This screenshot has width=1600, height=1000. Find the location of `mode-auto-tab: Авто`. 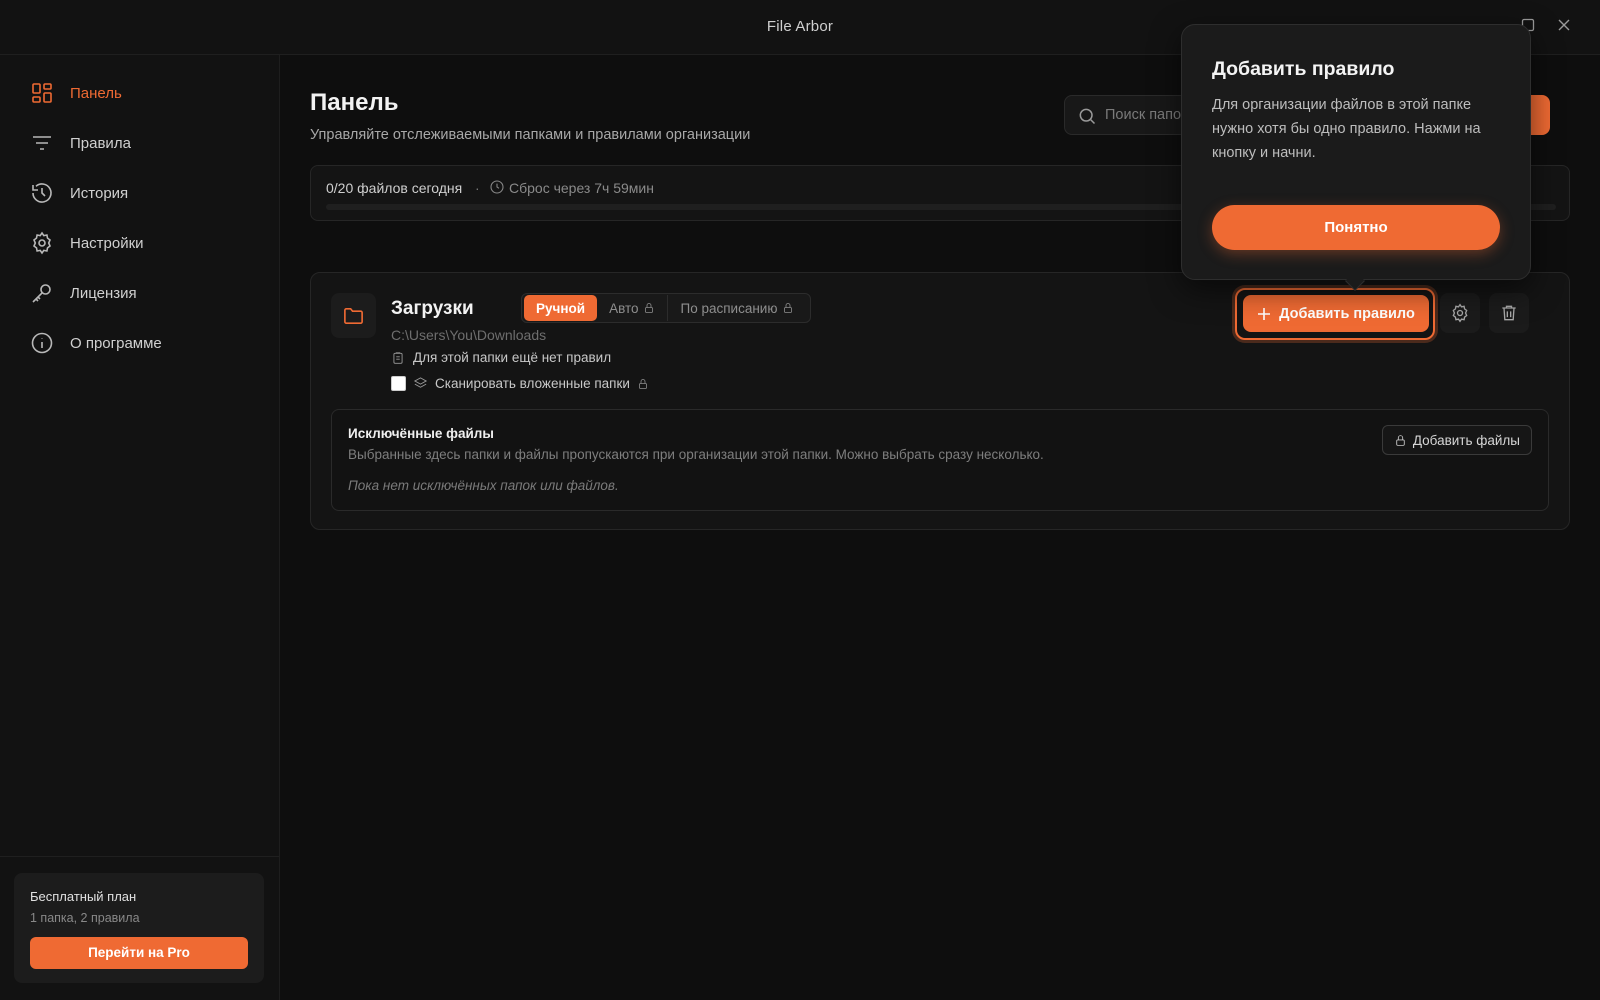

mode-auto-tab: Авто is located at coordinates (633, 308).